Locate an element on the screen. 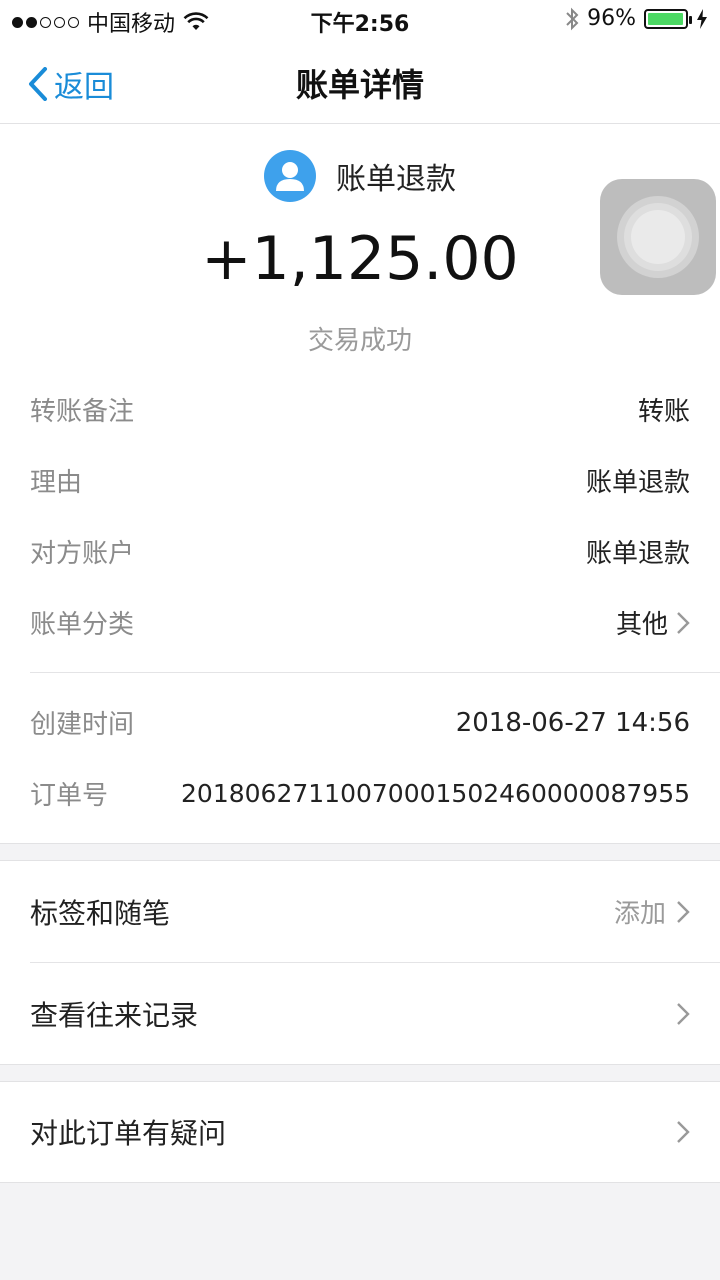  detail-row-category: 账单分类 其他 is located at coordinates (360, 622).